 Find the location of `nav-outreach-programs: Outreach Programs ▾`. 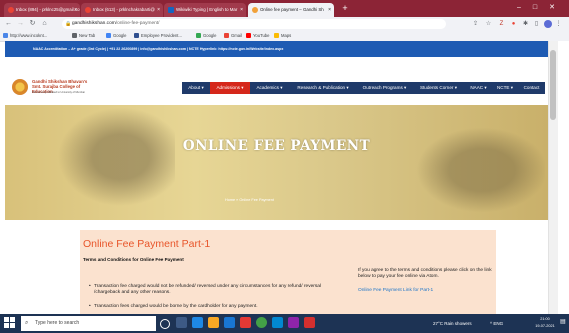

nav-outreach-programs: Outreach Programs ▾ is located at coordinates (384, 88).